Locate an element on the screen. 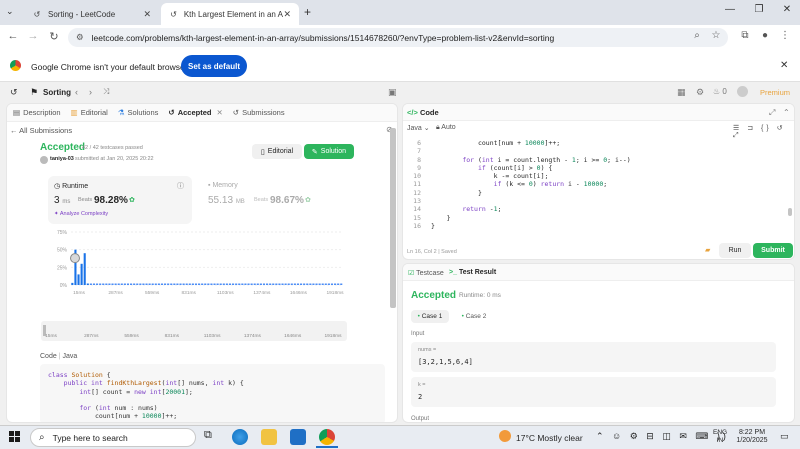  mail-icon is located at coordinates (298, 437).